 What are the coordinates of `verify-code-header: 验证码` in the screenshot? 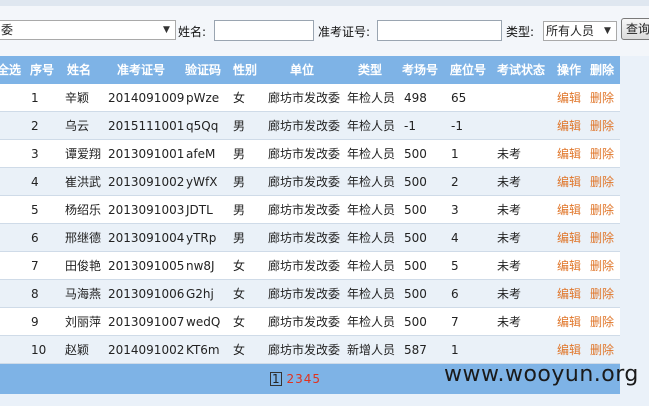 It's located at (203, 70).